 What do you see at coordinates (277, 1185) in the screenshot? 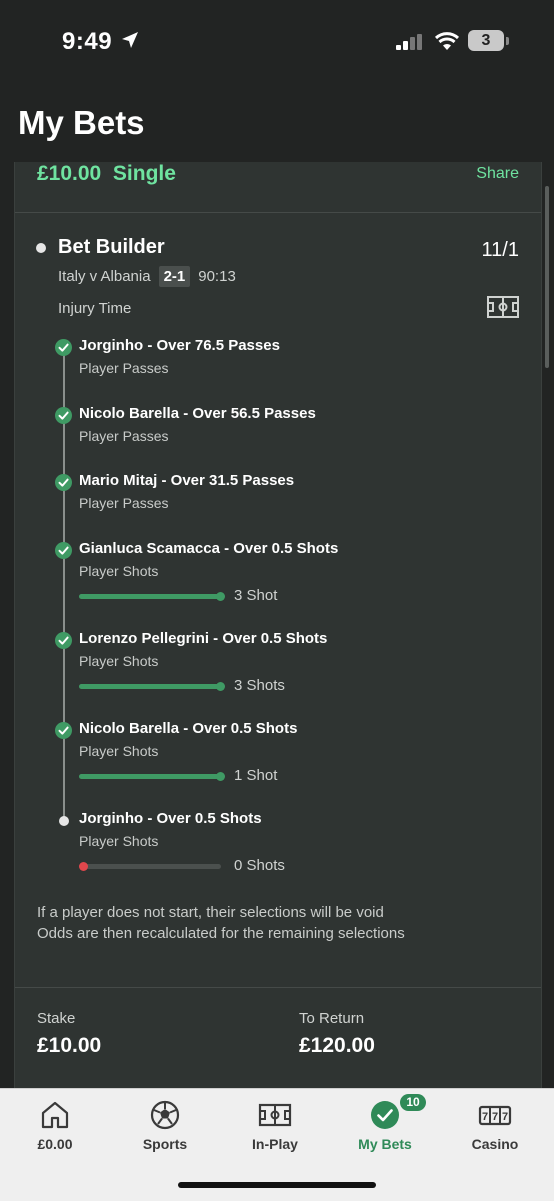
I see `home-indicator` at bounding box center [277, 1185].